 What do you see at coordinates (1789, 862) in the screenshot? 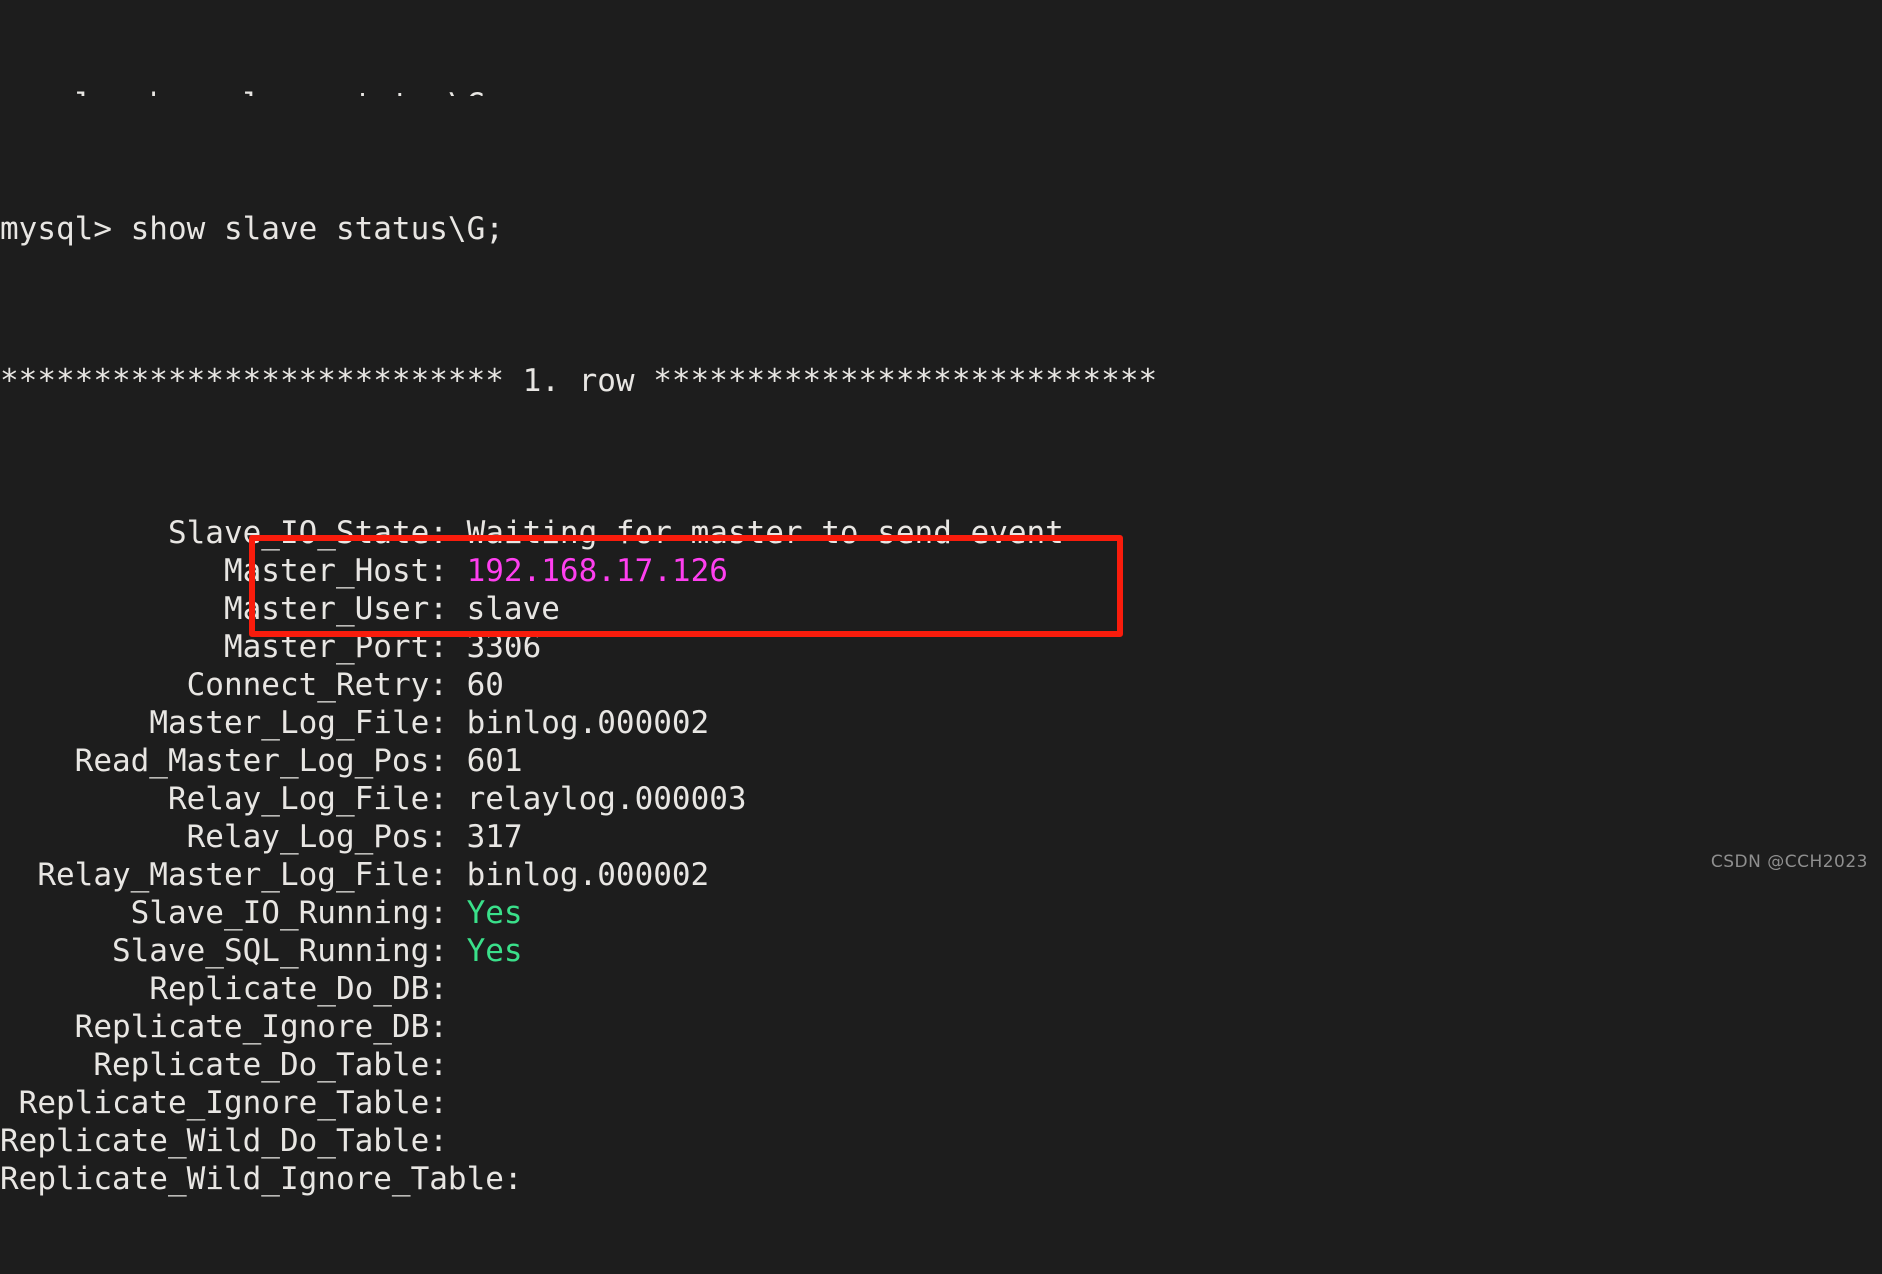
I see `csdn-watermark: CSDN @CCH2023` at bounding box center [1789, 862].